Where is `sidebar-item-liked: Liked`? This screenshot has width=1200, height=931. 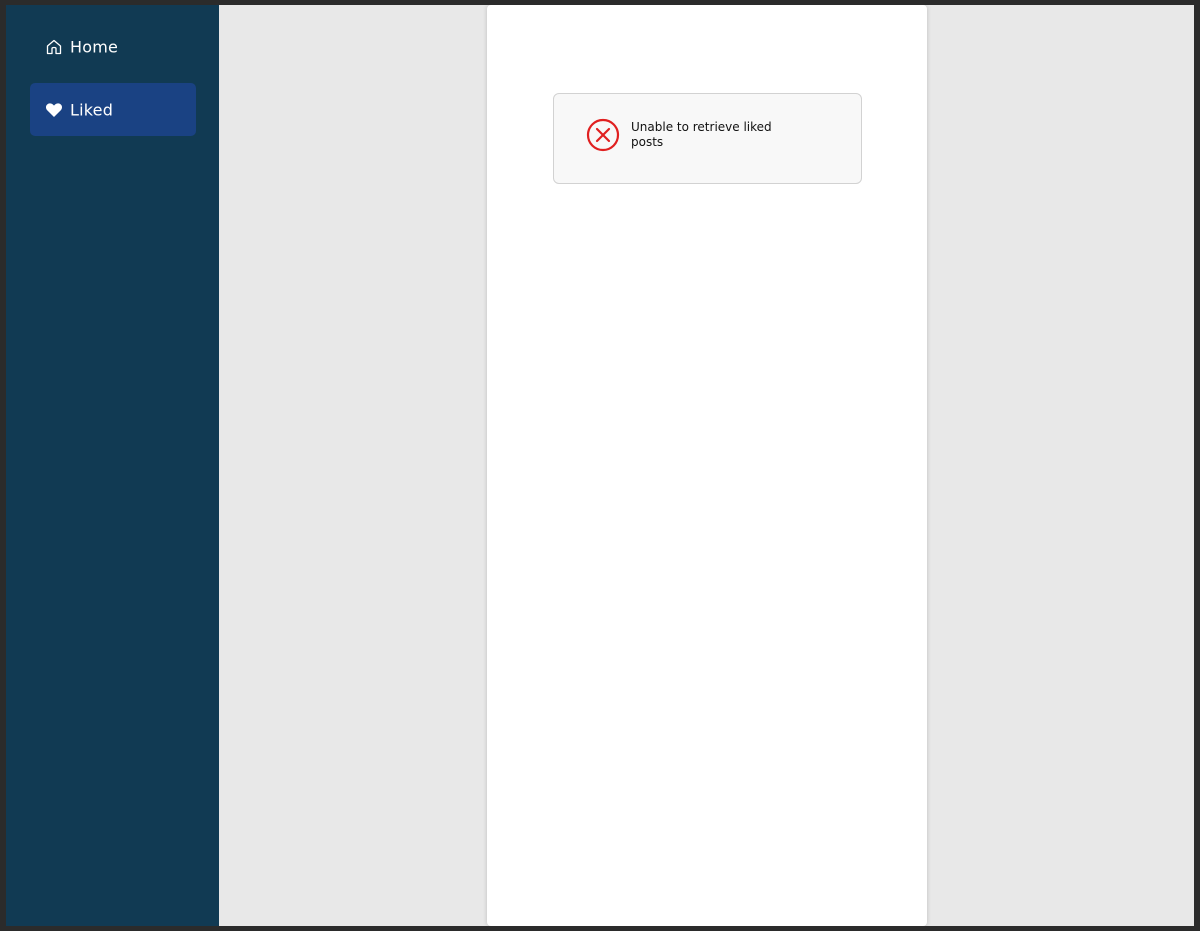
sidebar-item-liked: Liked is located at coordinates (113, 109).